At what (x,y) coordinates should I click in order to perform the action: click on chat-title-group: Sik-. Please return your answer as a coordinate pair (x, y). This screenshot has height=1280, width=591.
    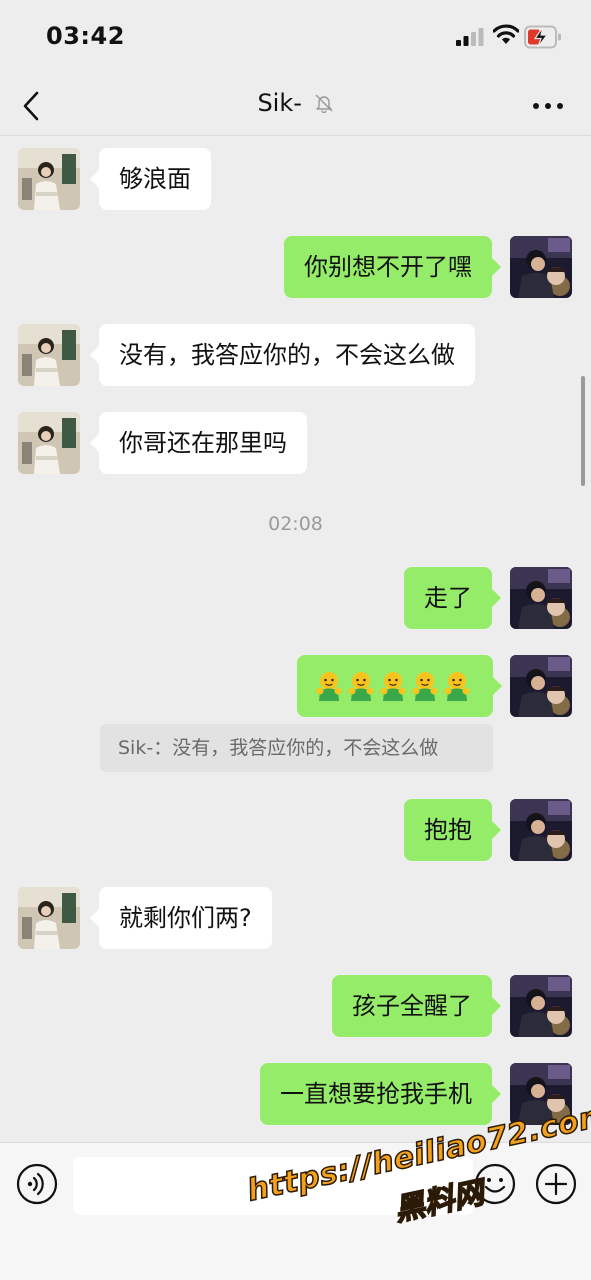
    Looking at the image, I should click on (295, 102).